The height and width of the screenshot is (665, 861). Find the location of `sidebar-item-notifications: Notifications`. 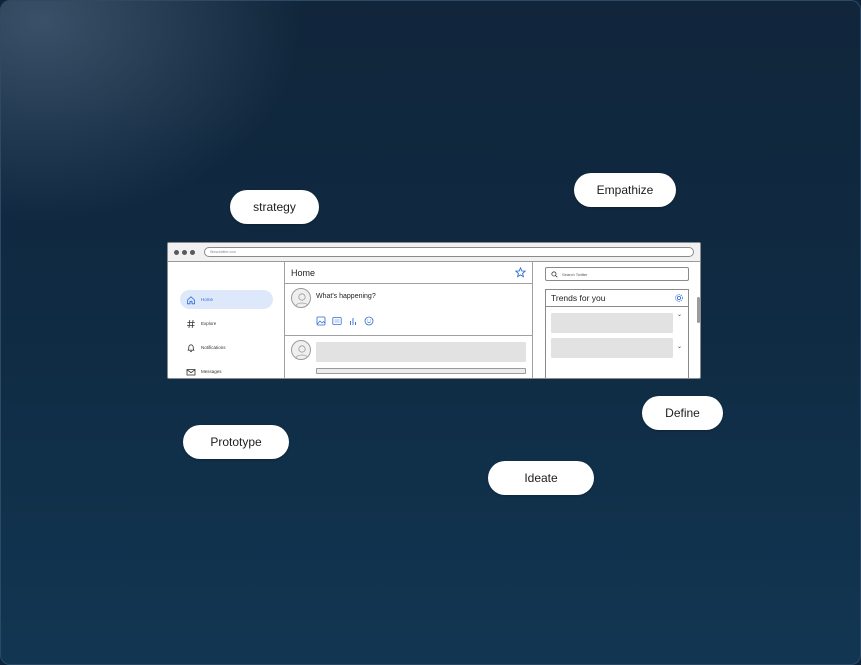

sidebar-item-notifications: Notifications is located at coordinates (226, 347).